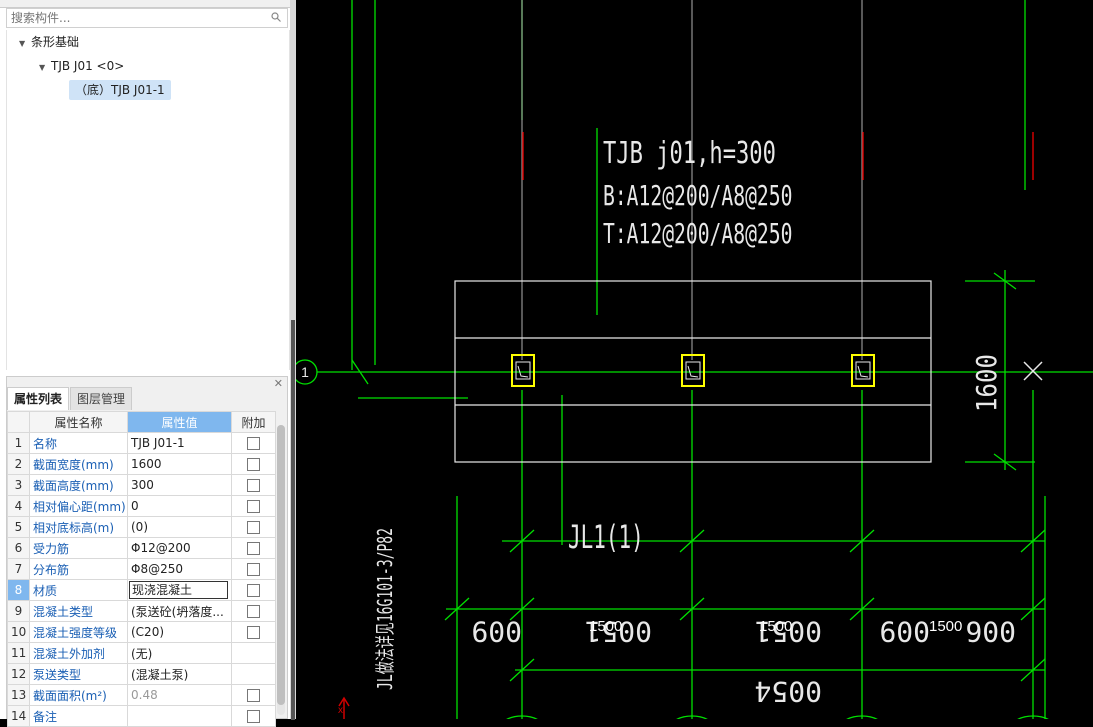  I want to click on property-value, so click(179, 716).